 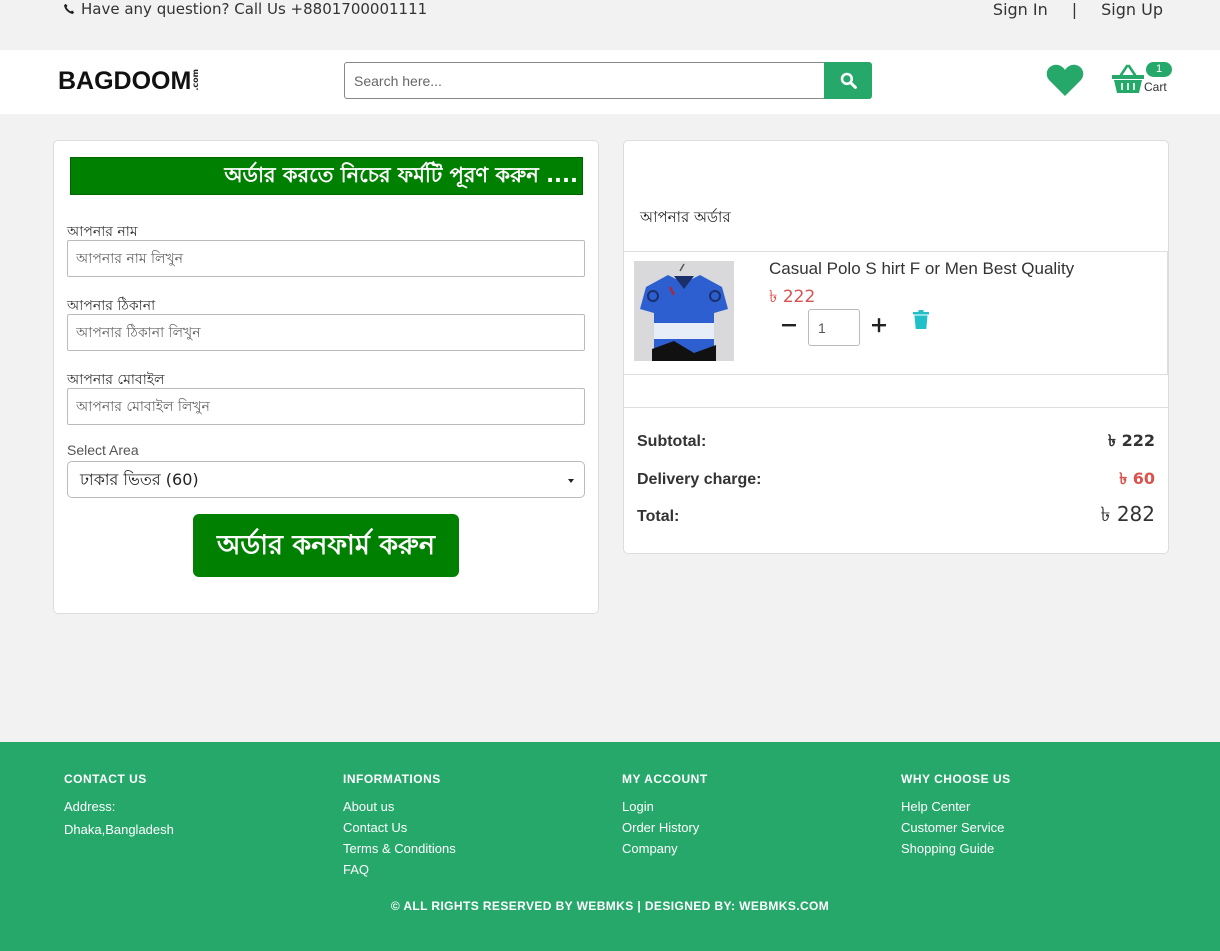 I want to click on product-name: Casual Polo S hirt F or Men Best Quality, so click(x=921, y=269).